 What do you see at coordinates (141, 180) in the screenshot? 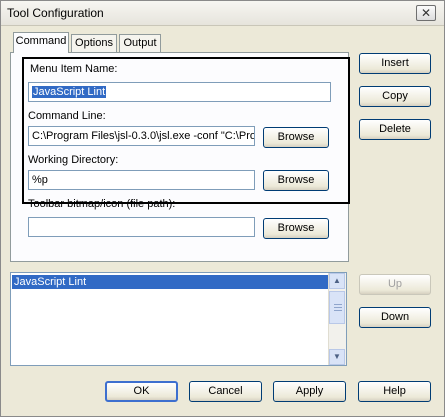
I see `working-directory-input: %p` at bounding box center [141, 180].